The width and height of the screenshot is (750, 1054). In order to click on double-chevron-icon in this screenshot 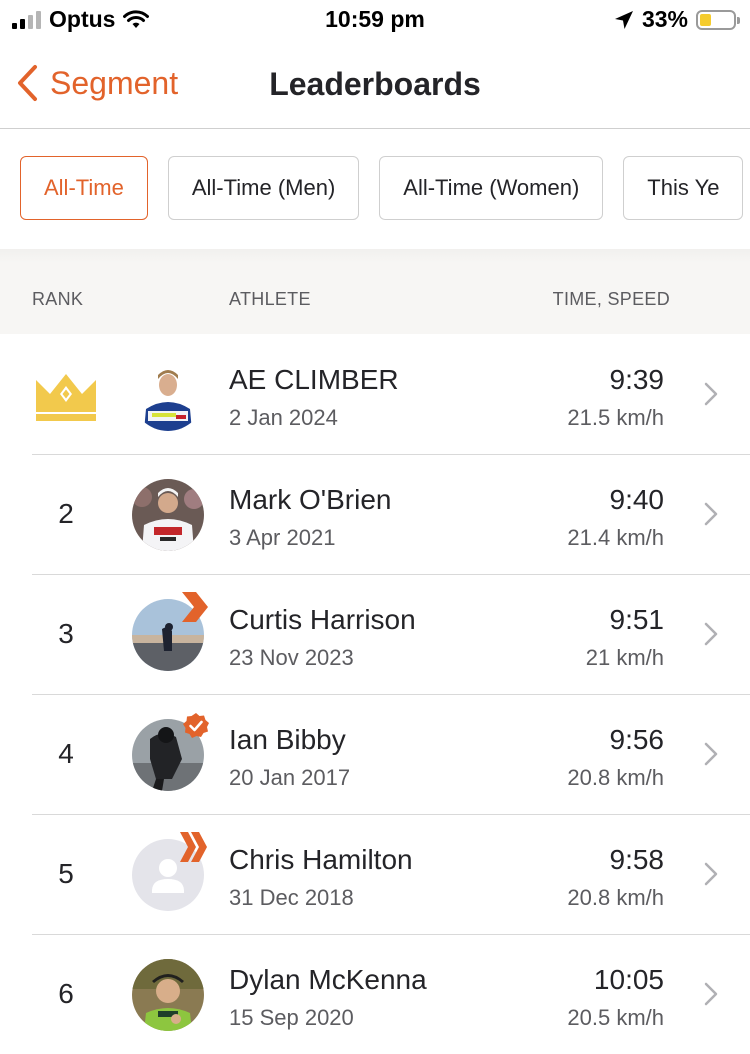, I will do `click(193, 847)`.